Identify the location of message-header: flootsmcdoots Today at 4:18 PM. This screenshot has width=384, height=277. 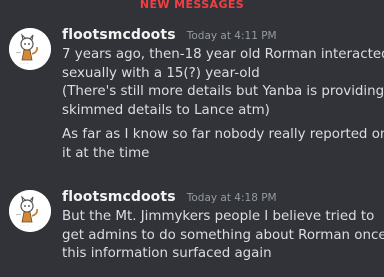
(221, 197).